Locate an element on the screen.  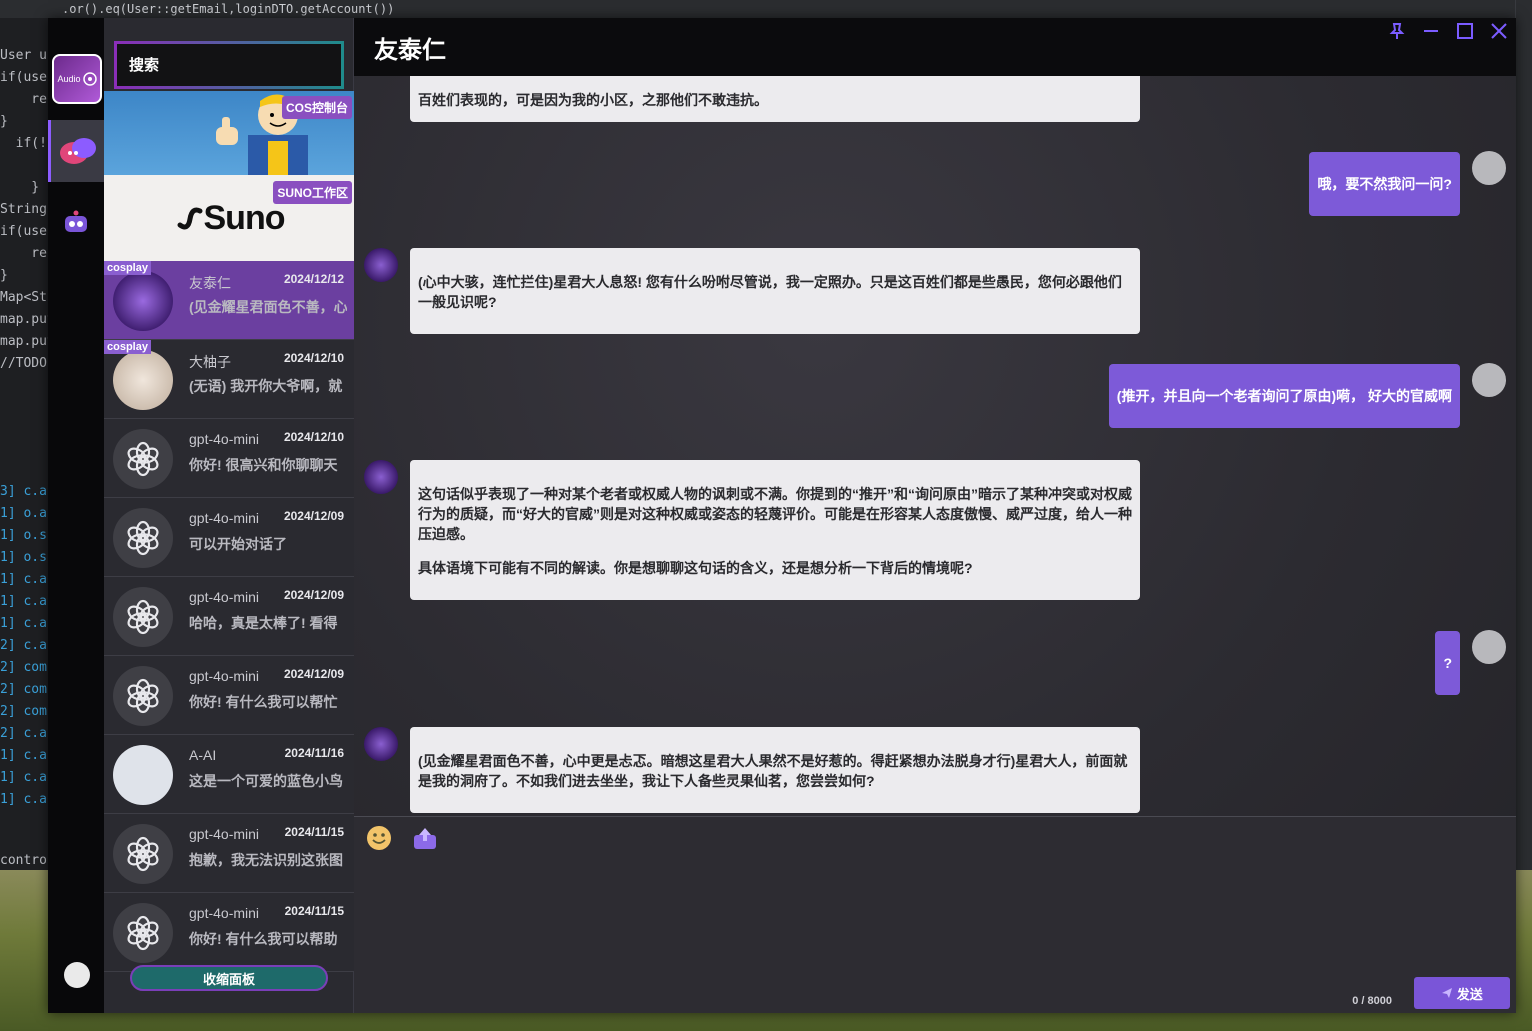
session-item: gpt-4o-mini 2024/12/09 你好! 有什么我可以帮忙 is located at coordinates (229, 695).